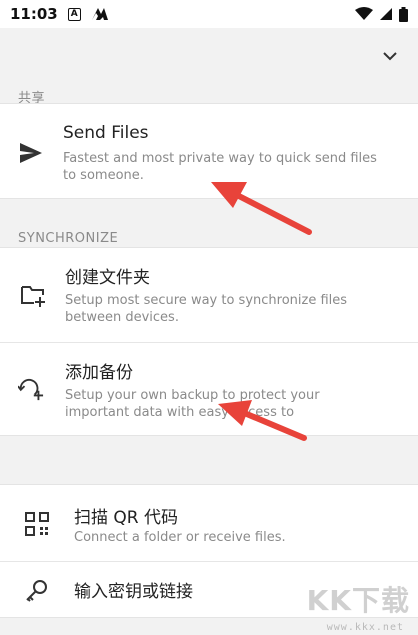 Image resolution: width=418 pixels, height=635 pixels. Describe the element at coordinates (386, 14) in the screenshot. I see `signal-icon` at that location.